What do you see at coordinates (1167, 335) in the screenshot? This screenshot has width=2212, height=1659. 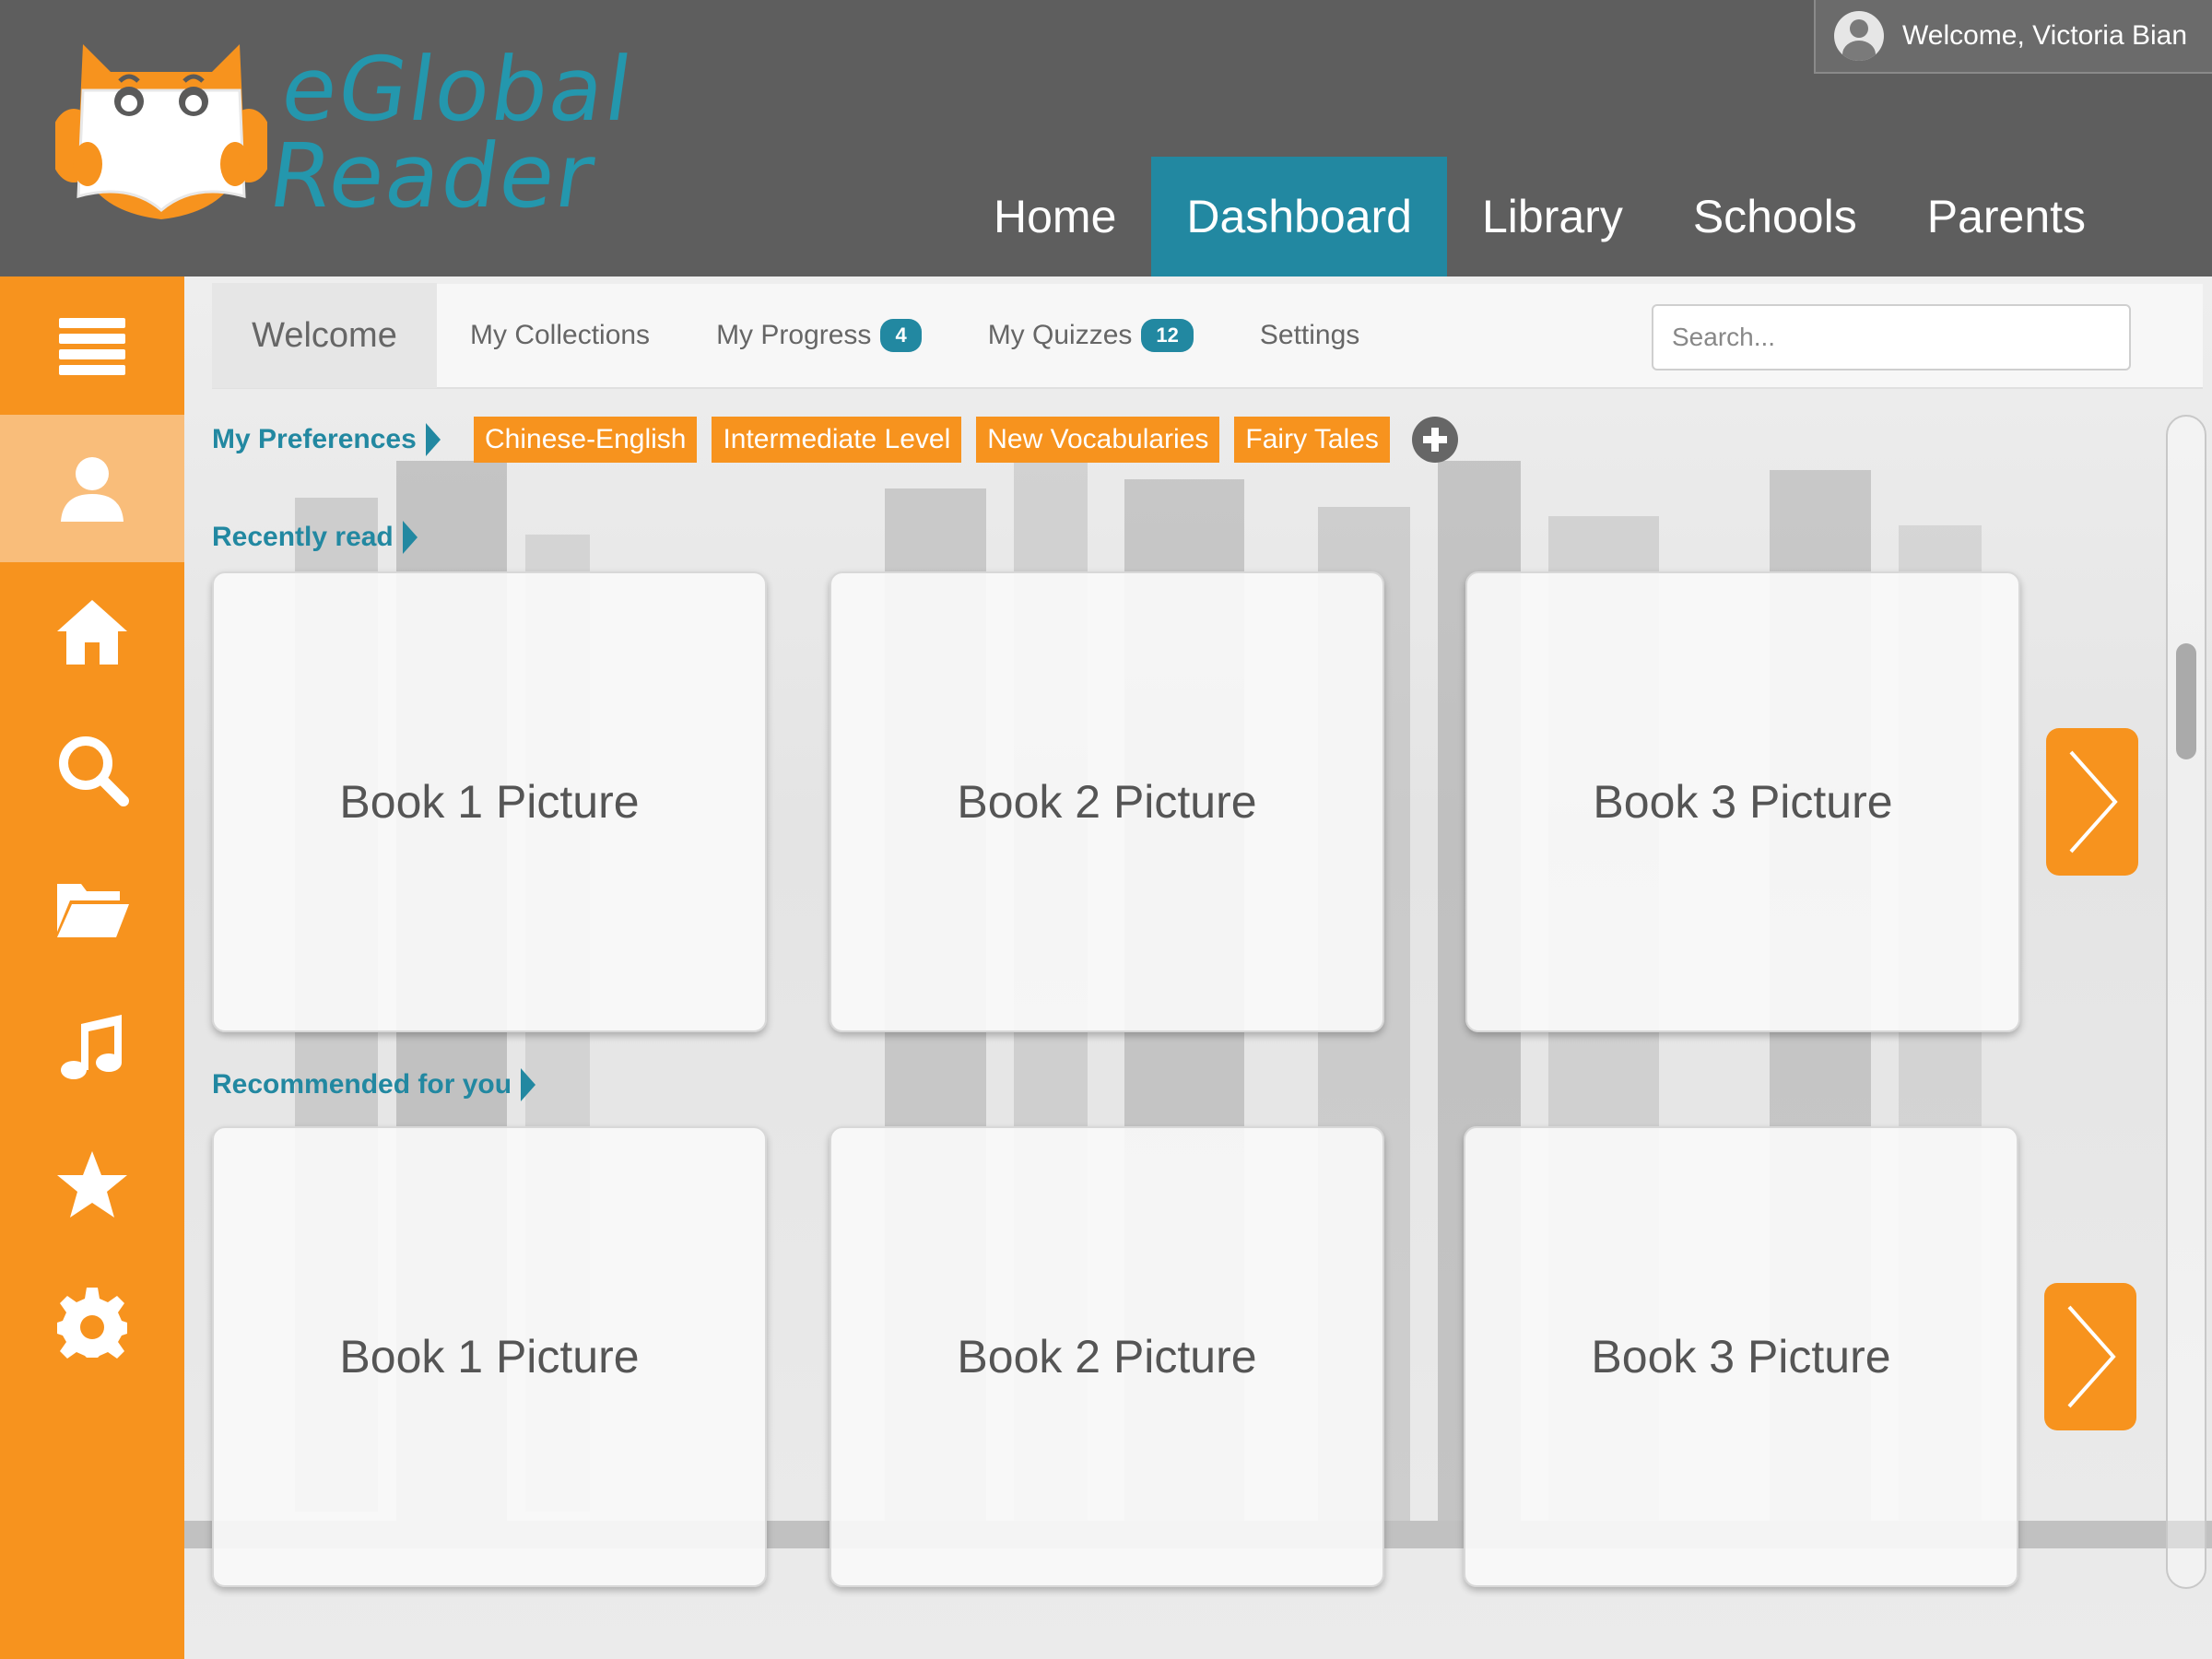 I see `quizzes-count-badge: 12` at bounding box center [1167, 335].